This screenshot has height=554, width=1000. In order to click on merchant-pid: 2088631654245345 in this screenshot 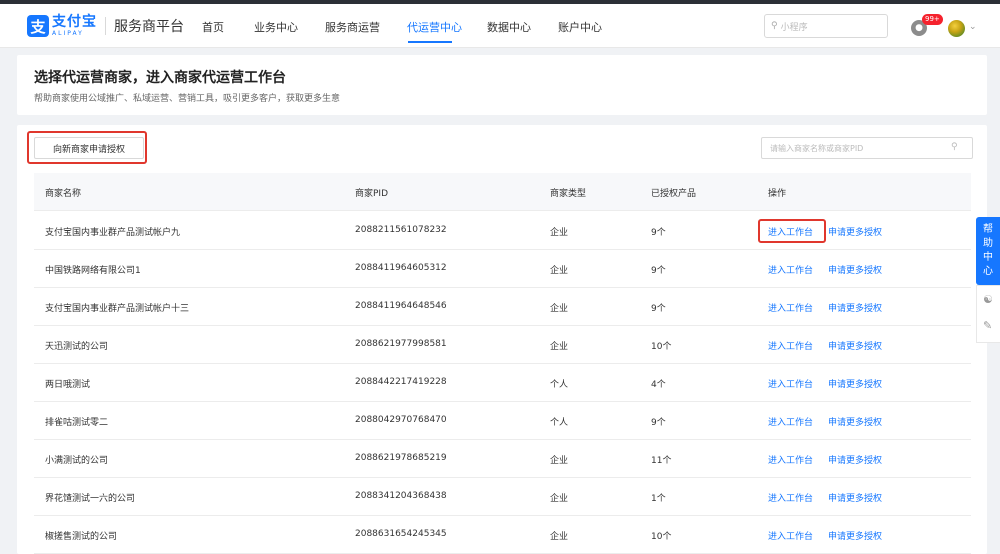, I will do `click(401, 534)`.